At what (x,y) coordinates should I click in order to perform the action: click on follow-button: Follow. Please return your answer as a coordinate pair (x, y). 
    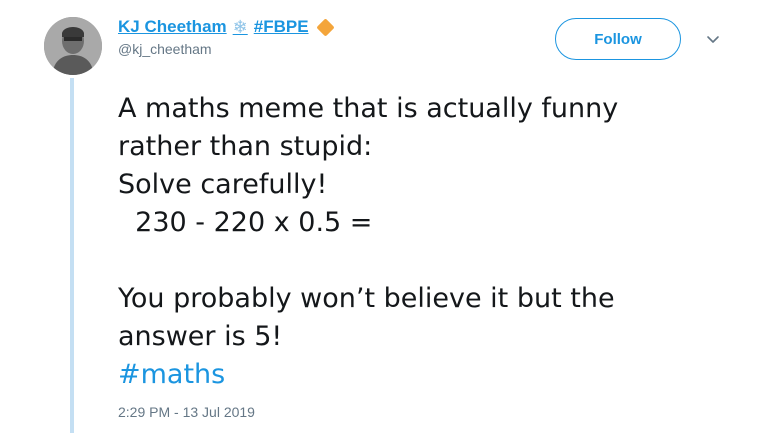
    Looking at the image, I should click on (618, 39).